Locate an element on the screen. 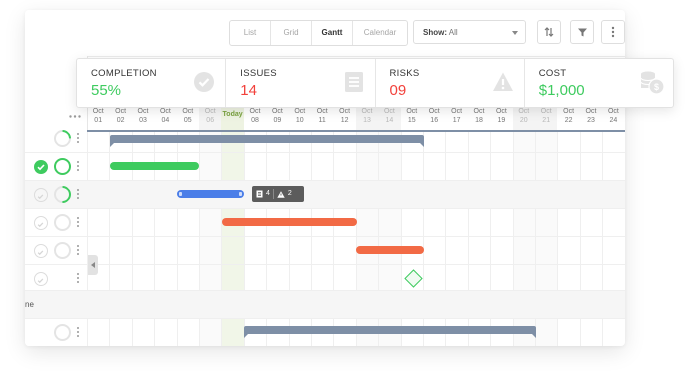 The image size is (698, 386). day-number-label: 16 is located at coordinates (434, 120).